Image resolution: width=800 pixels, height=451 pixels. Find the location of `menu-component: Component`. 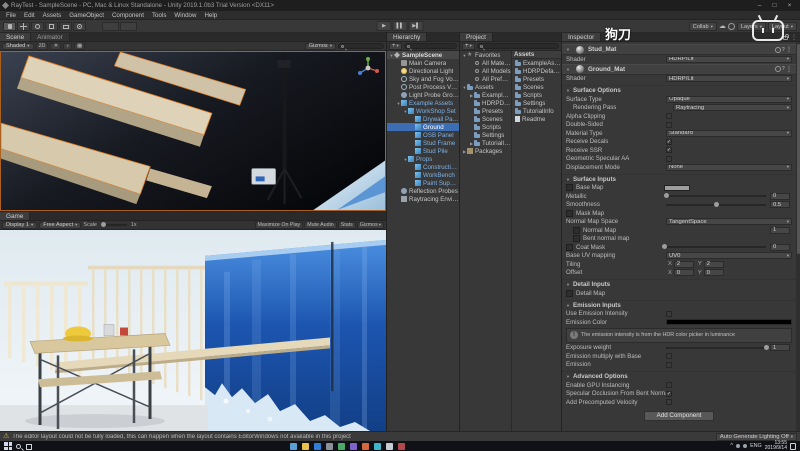

menu-component: Component is located at coordinates (128, 15).